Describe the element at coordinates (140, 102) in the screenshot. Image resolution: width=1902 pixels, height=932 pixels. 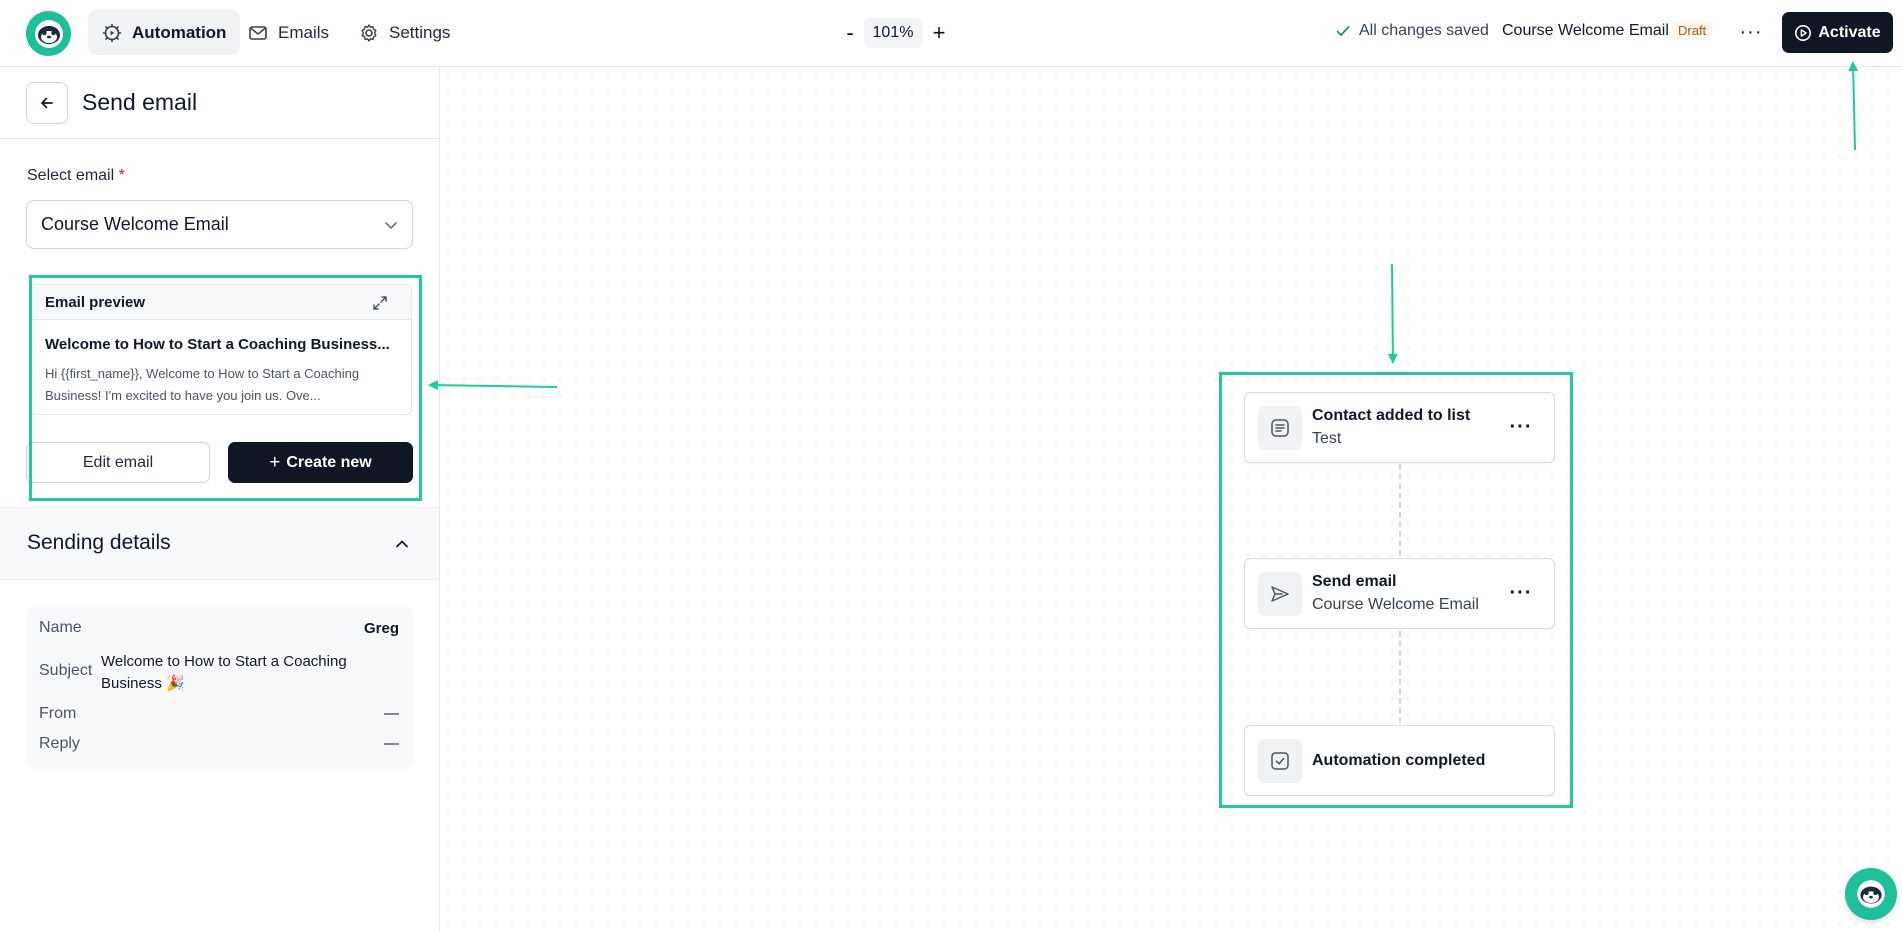
I see `panel-title: Send email` at that location.